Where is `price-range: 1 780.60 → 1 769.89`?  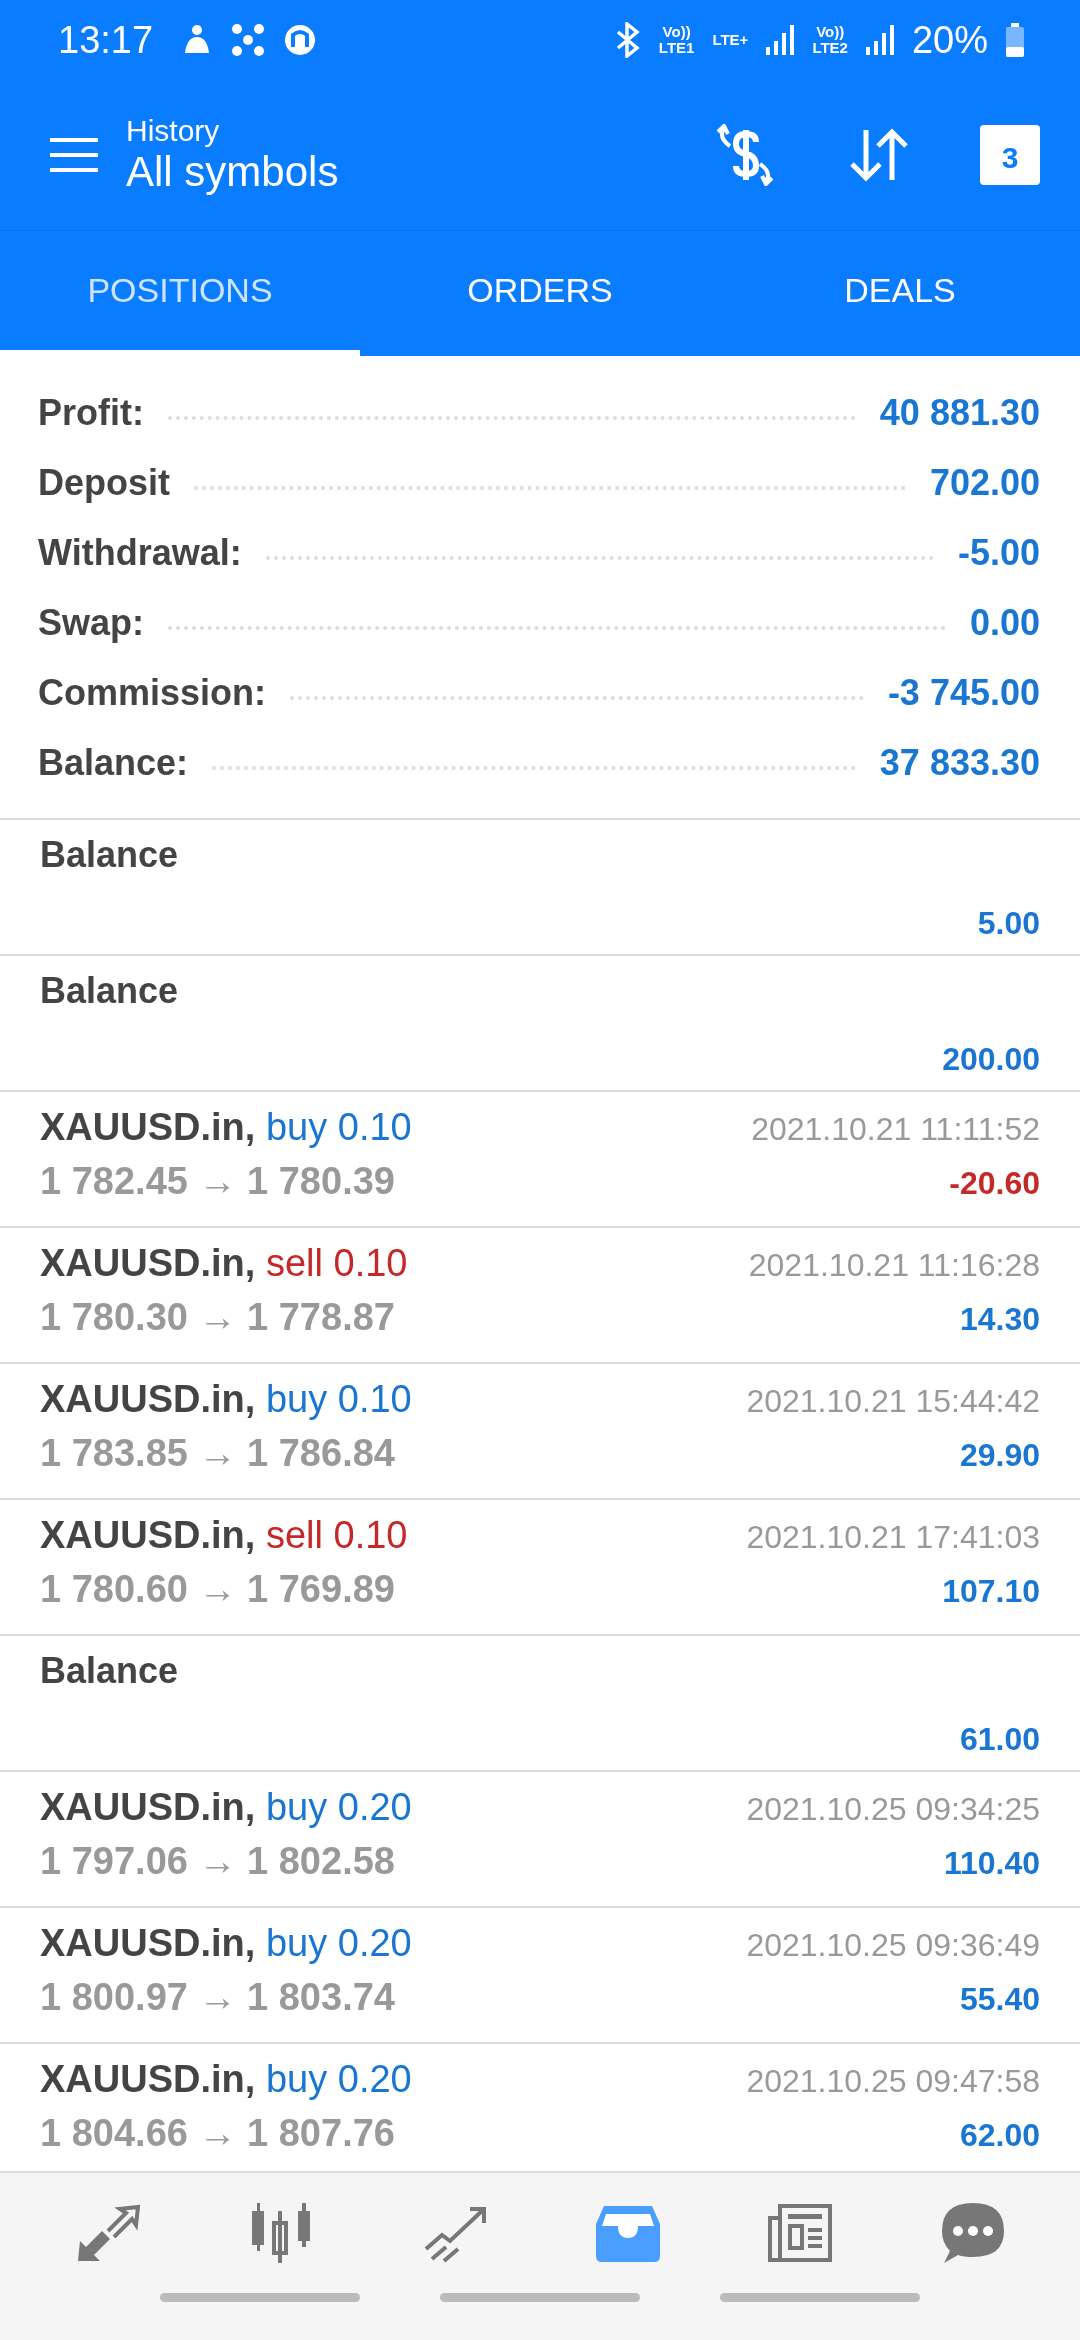
price-range: 1 780.60 → 1 769.89 is located at coordinates (217, 1589).